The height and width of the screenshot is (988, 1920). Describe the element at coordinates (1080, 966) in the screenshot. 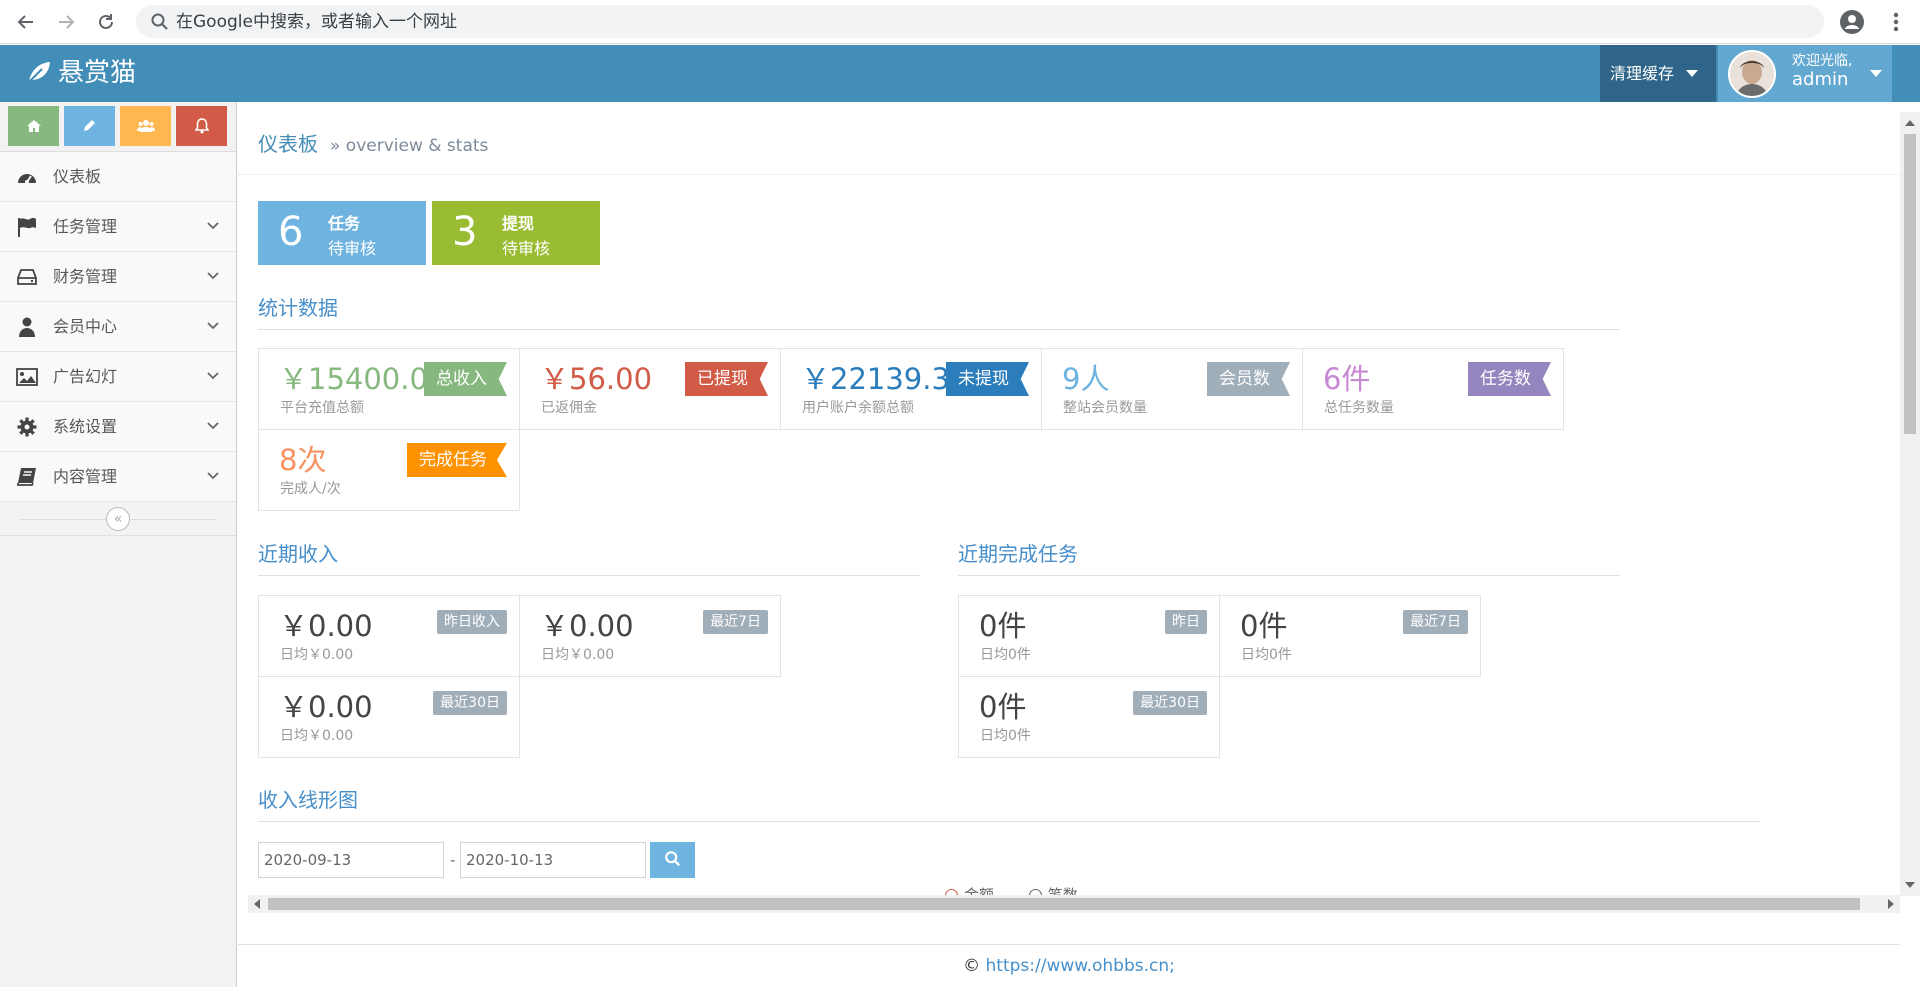

I see `footer-link: https://www.ohbbs.cn;` at that location.